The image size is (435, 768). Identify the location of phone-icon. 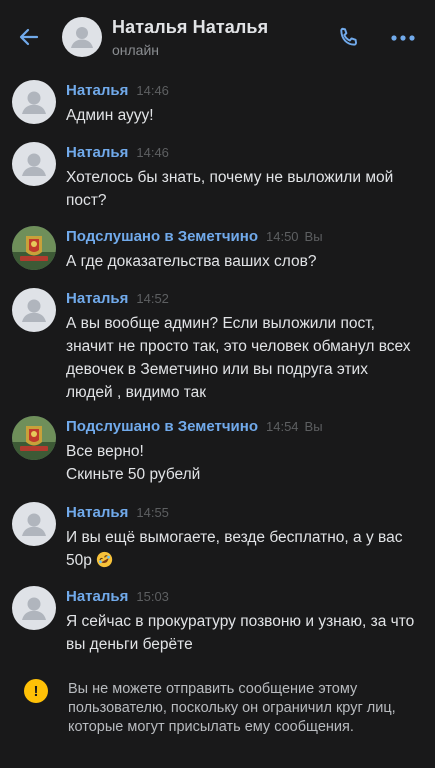
(348, 36).